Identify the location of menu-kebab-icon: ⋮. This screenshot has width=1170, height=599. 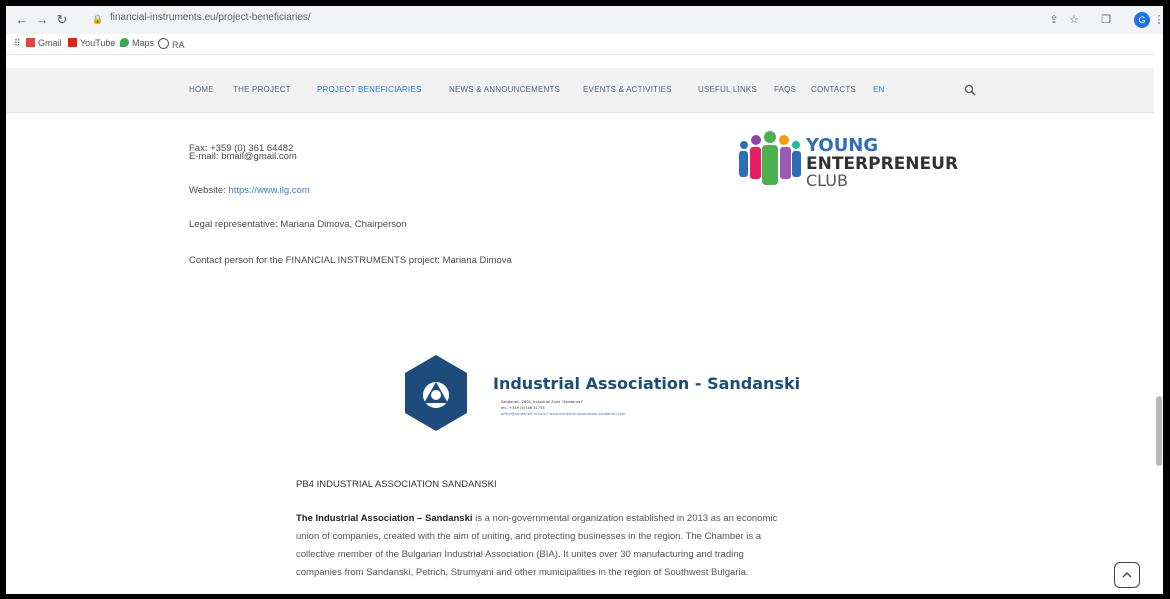
(1157, 20).